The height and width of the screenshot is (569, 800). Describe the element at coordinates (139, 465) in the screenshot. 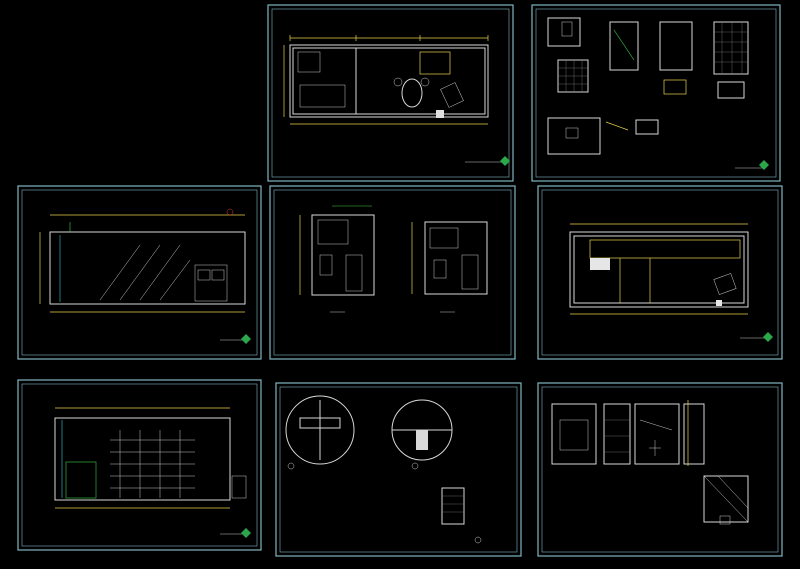

I see `sheet-elevation-bottom-left` at that location.